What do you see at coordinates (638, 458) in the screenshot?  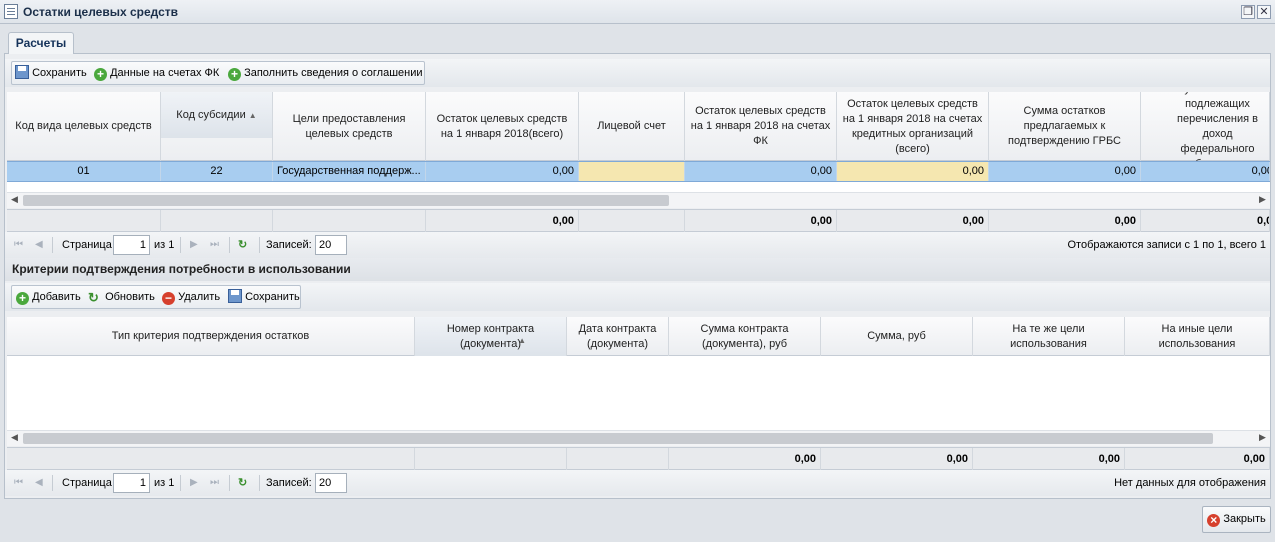 I see `grid2-totals-row: 0,00 0,00 0,00 0,00` at bounding box center [638, 458].